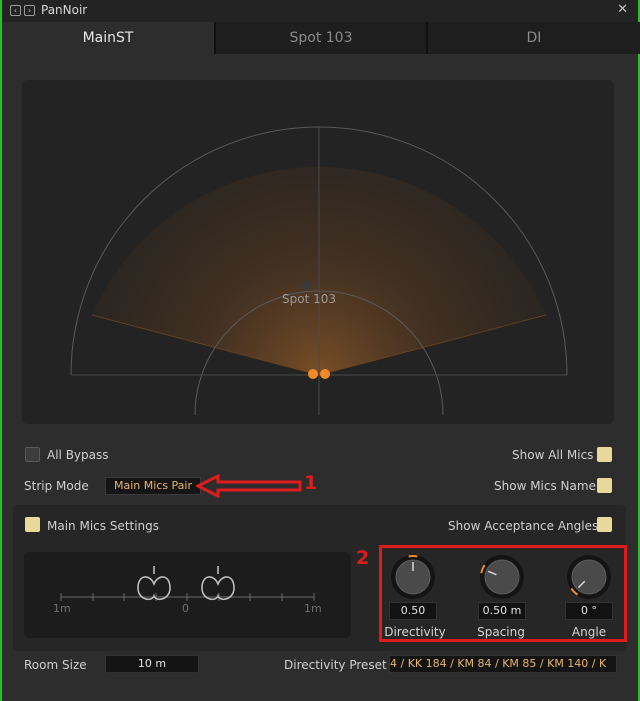 The width and height of the screenshot is (640, 701). What do you see at coordinates (325, 374) in the screenshot?
I see `main-mic-right` at bounding box center [325, 374].